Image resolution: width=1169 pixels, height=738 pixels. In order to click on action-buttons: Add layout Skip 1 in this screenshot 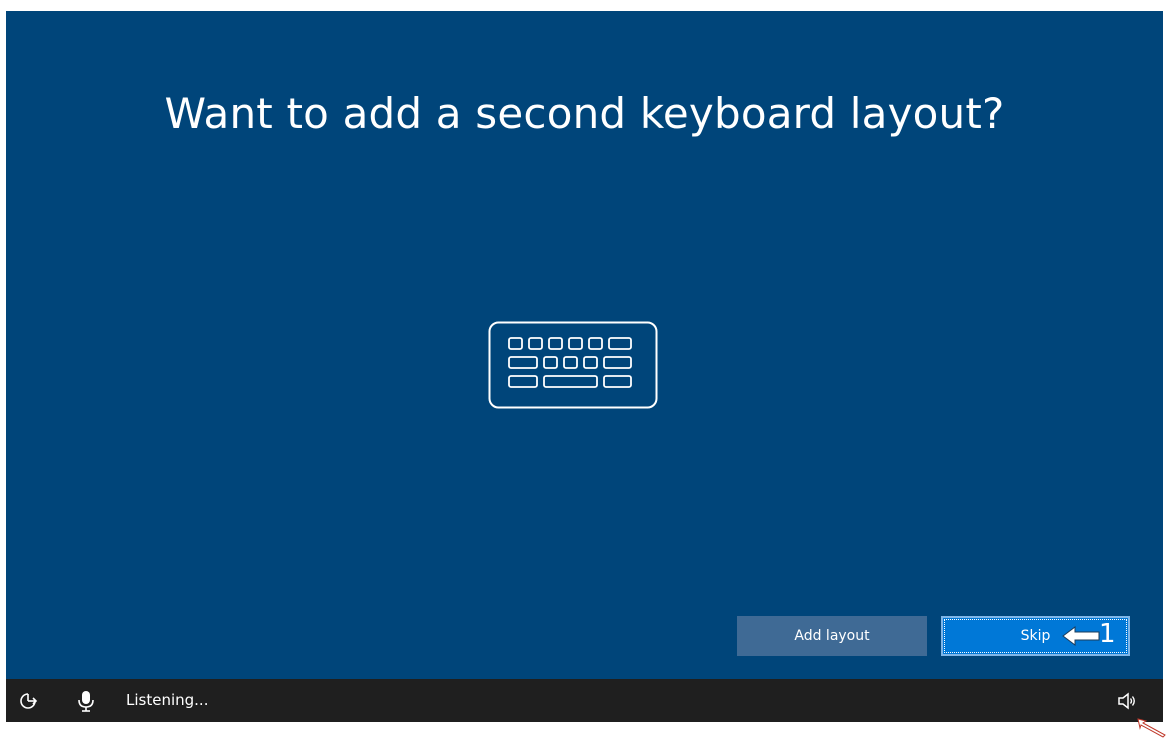, I will do `click(584, 636)`.